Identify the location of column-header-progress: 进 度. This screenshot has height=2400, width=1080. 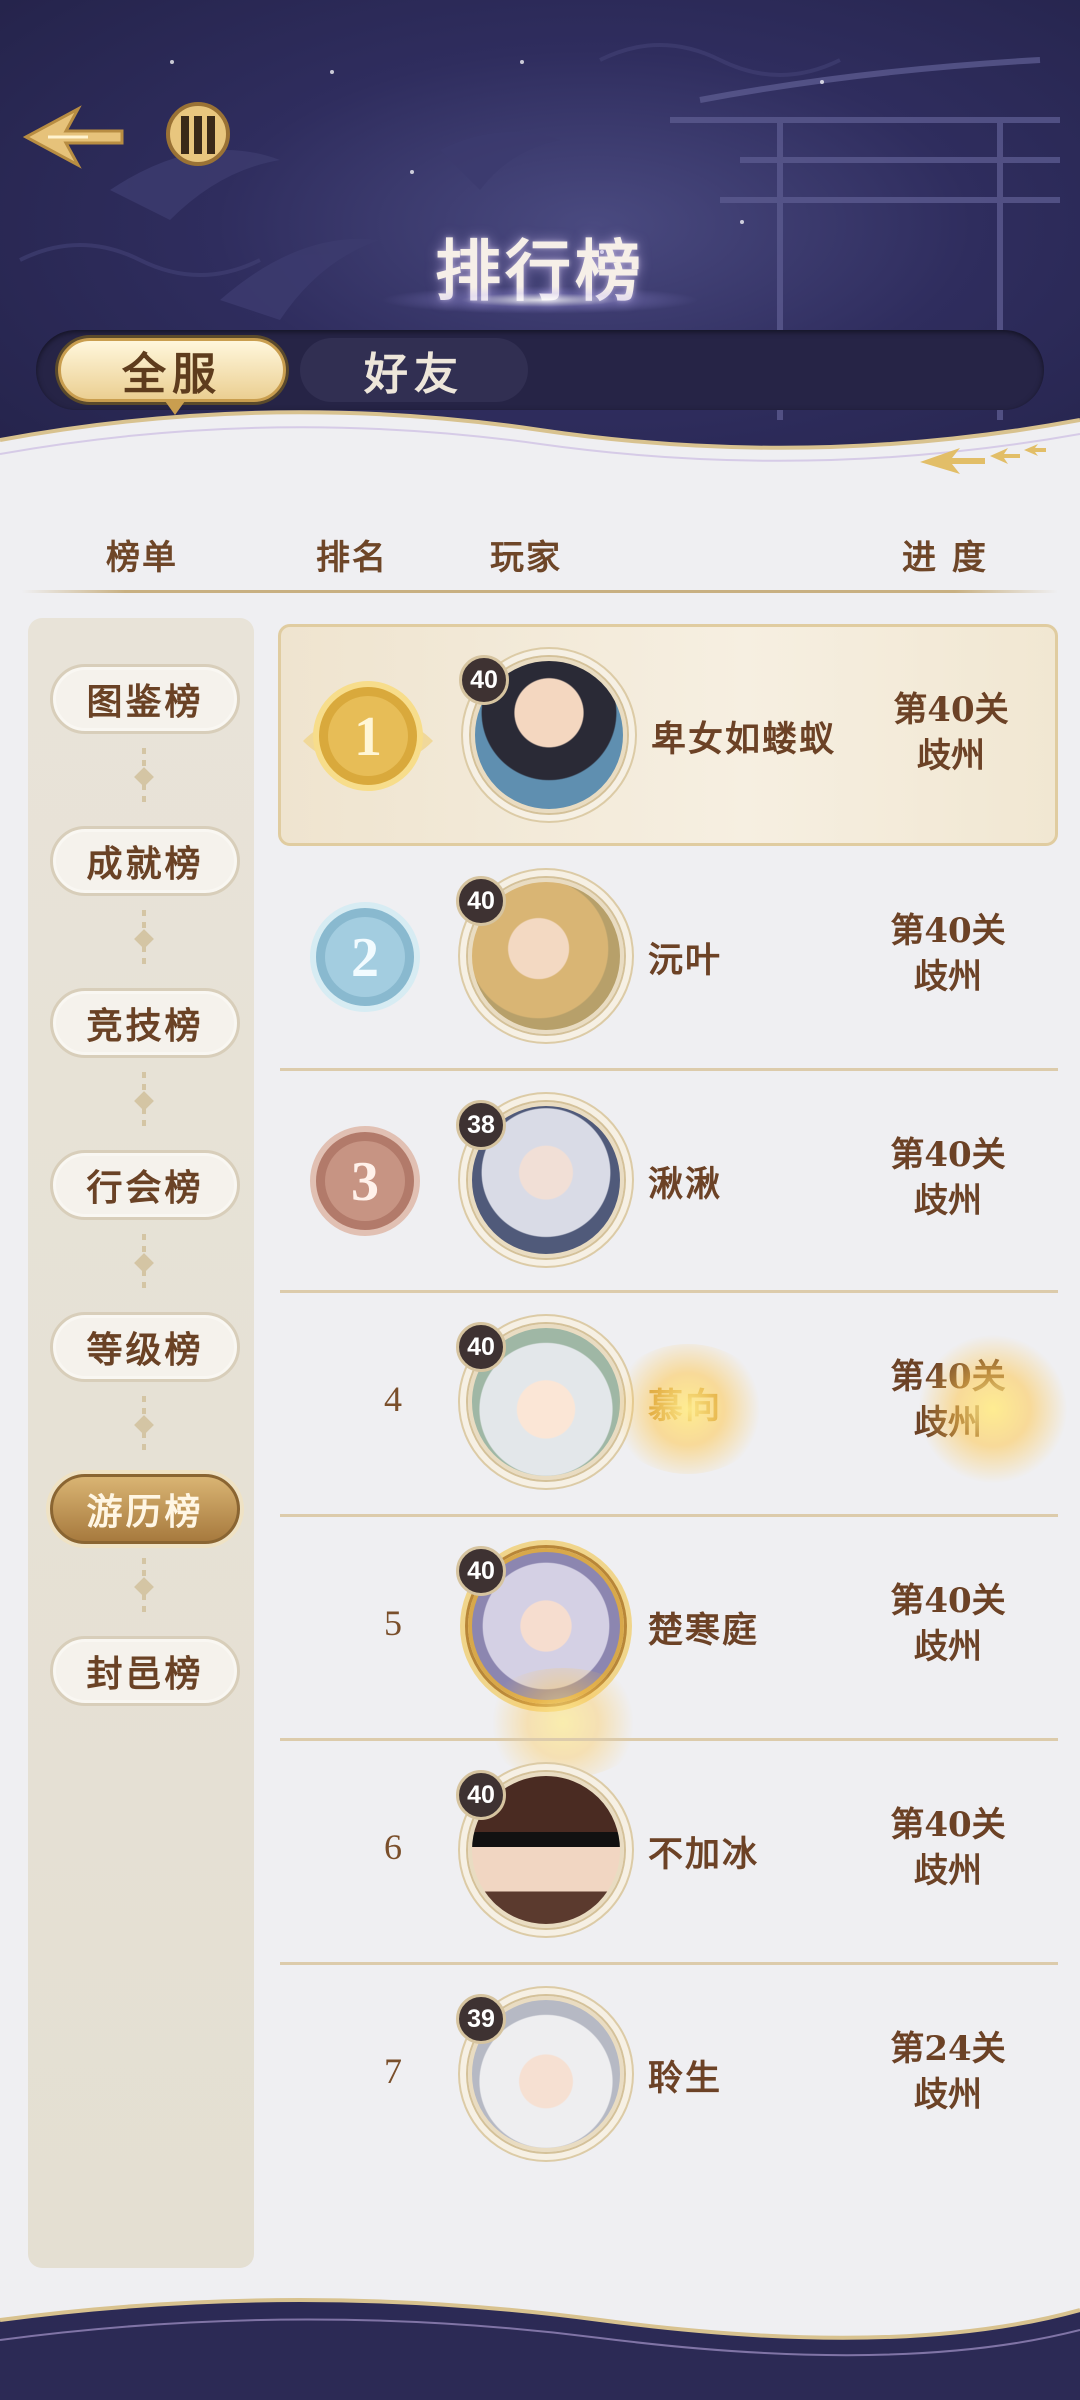
(945, 558).